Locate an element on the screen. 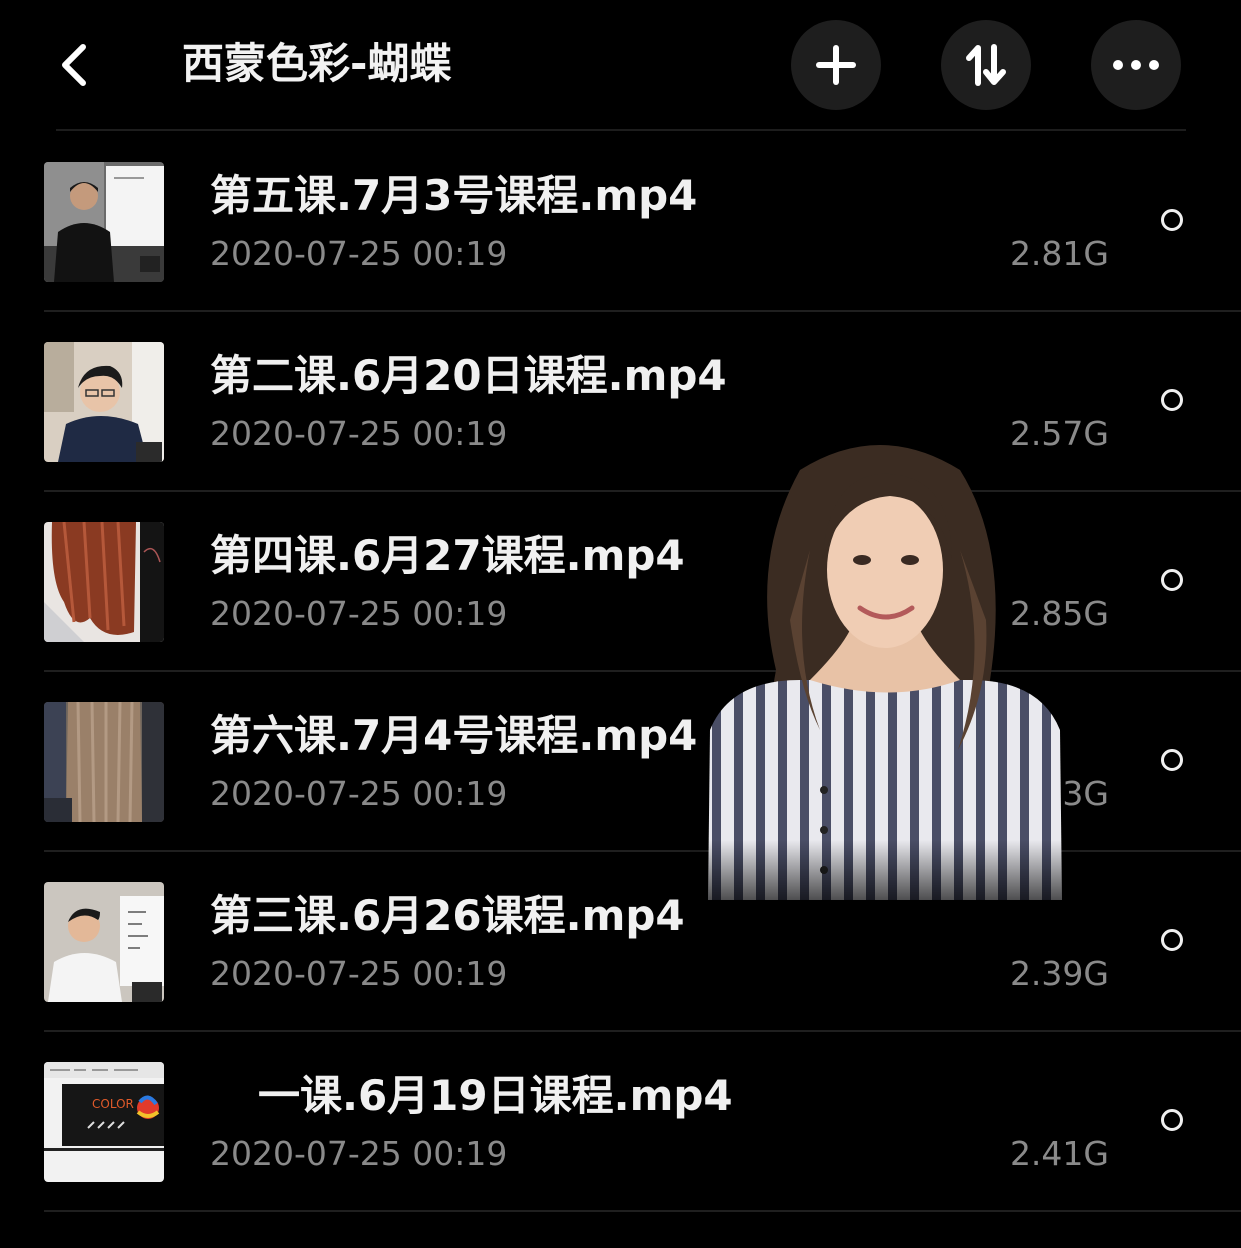 The image size is (1241, 1248). more-options-button is located at coordinates (1136, 65).